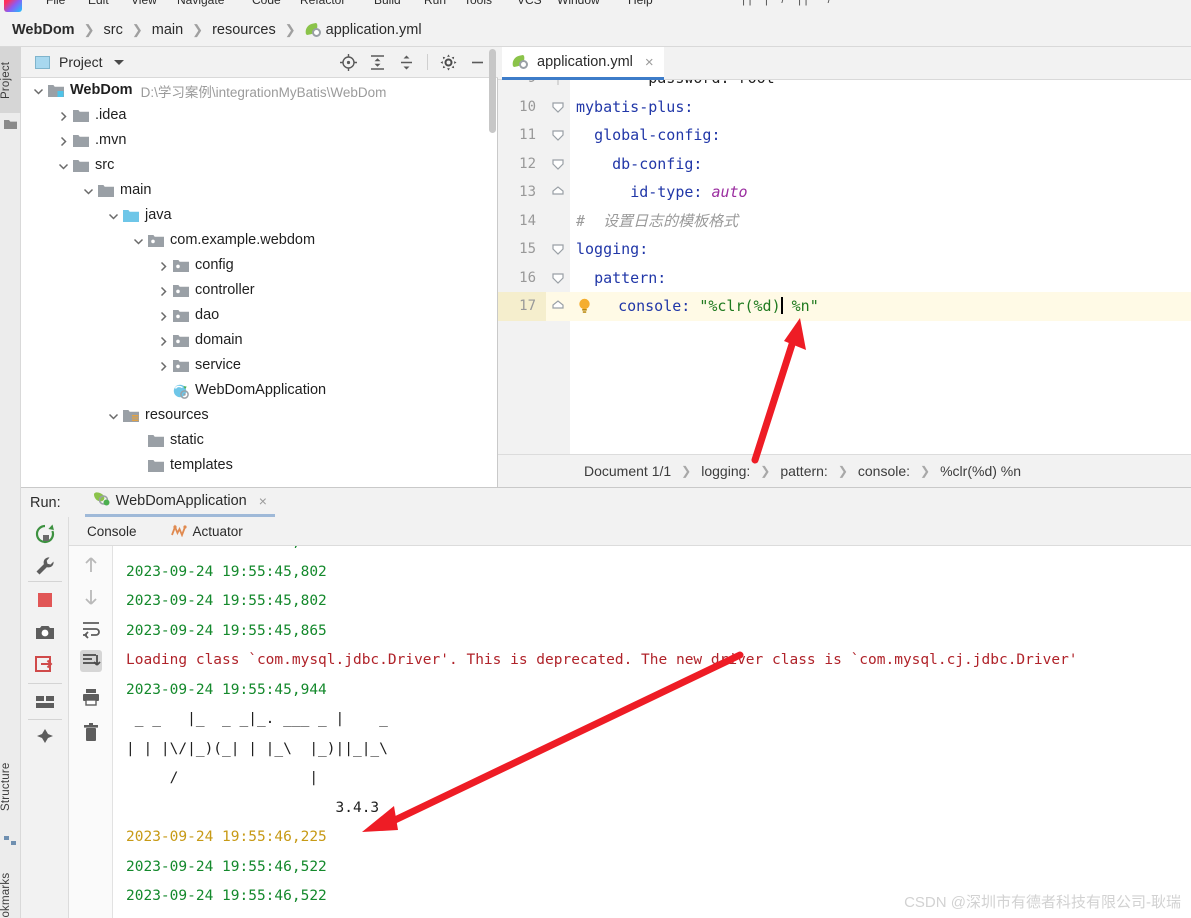 The width and height of the screenshot is (1191, 918). What do you see at coordinates (10, 787) in the screenshot?
I see `sidebar-item-structure: Structure` at bounding box center [10, 787].